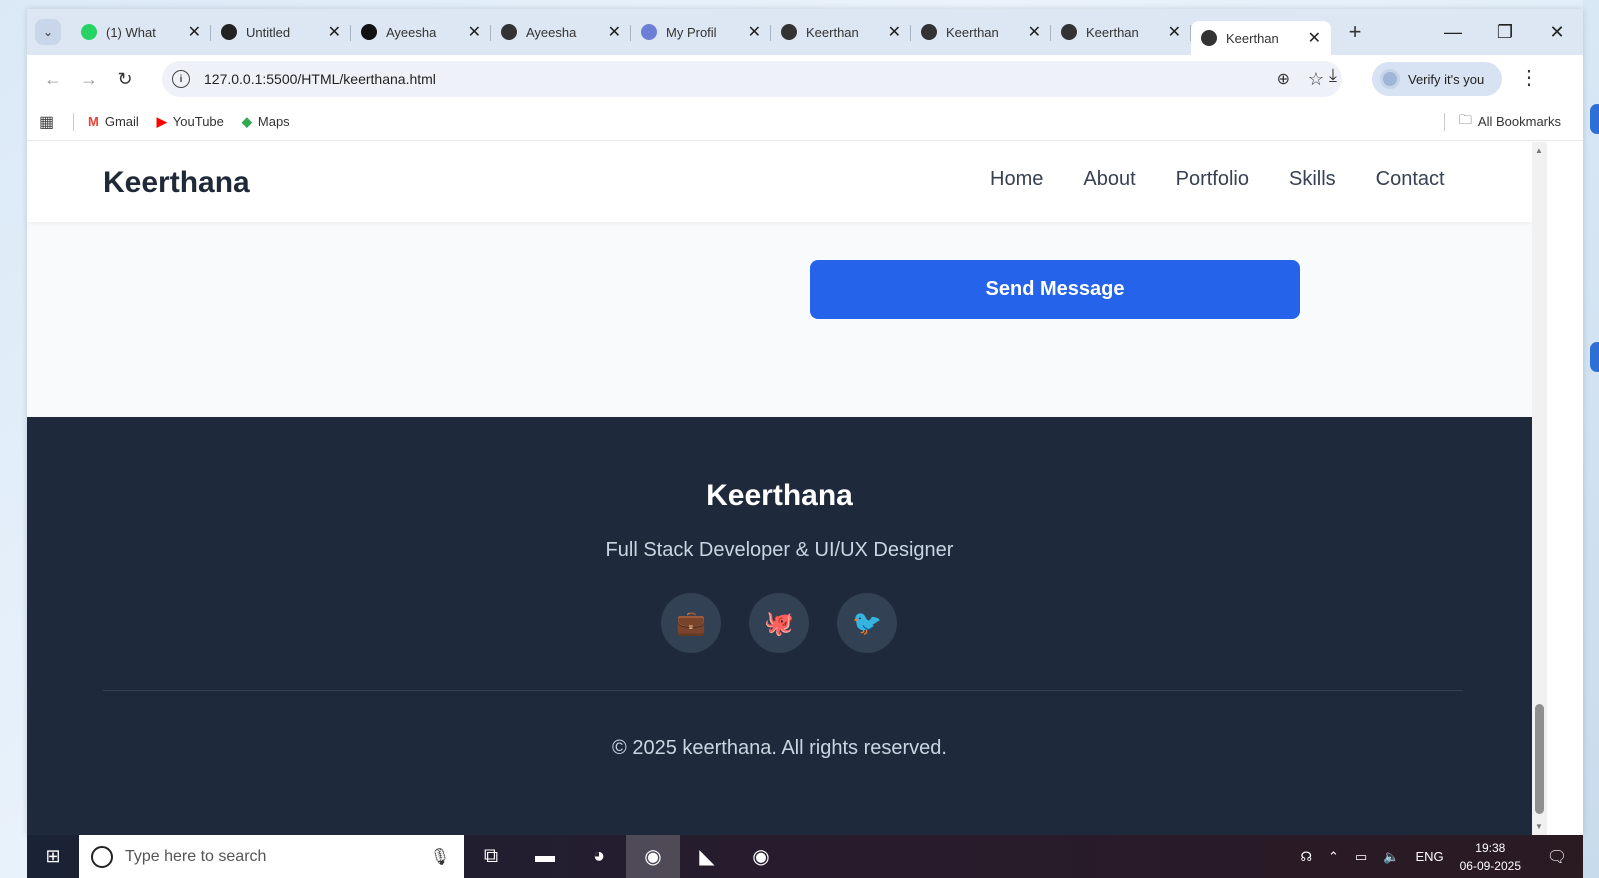  Describe the element at coordinates (121, 121) in the screenshot. I see `bookmark-label: Gmail` at that location.